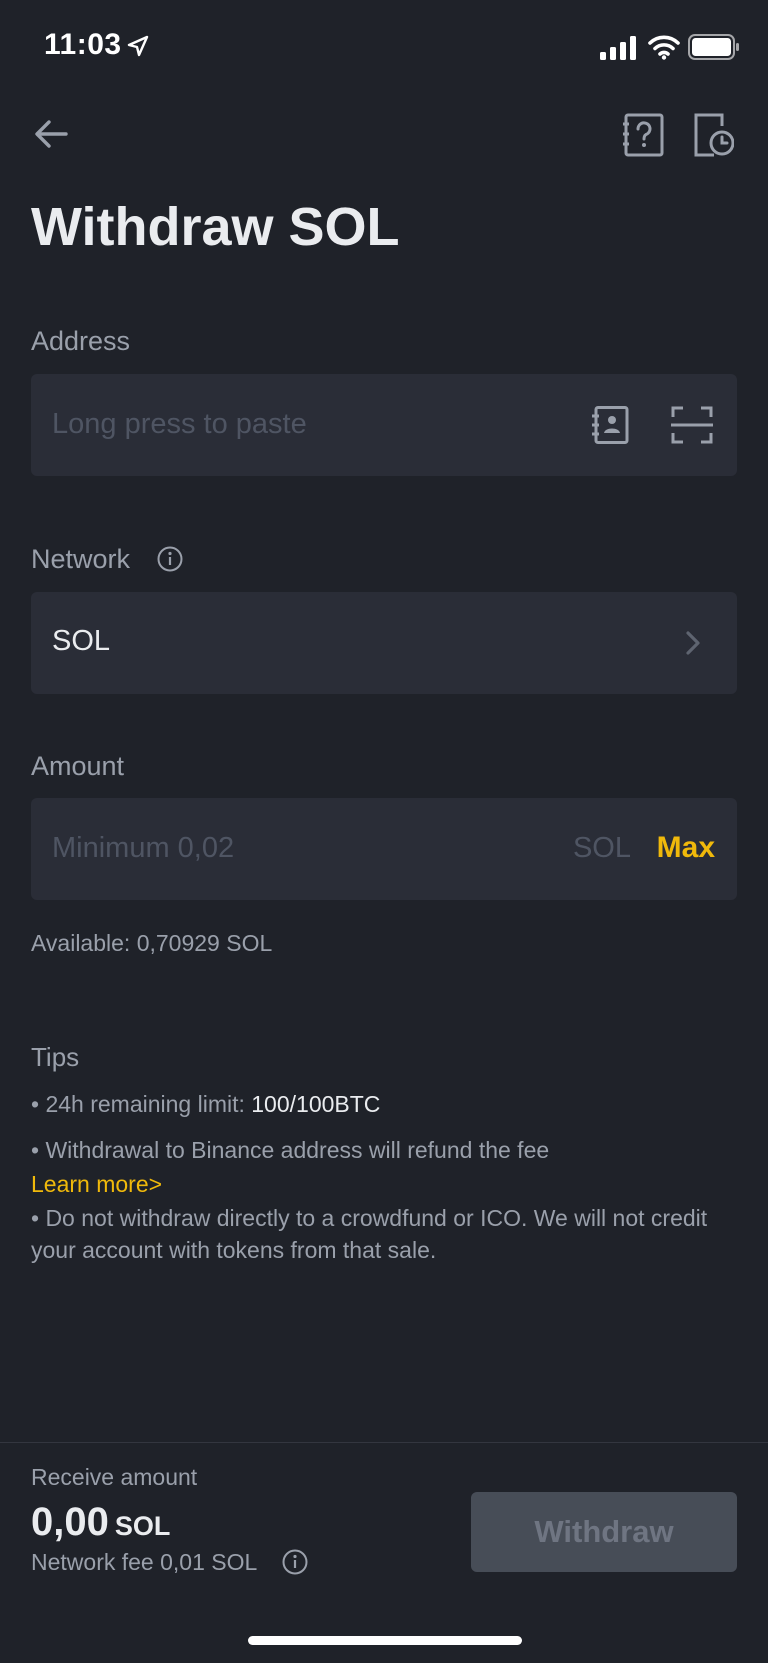  Describe the element at coordinates (693, 643) in the screenshot. I see `chevron-right-icon` at that location.